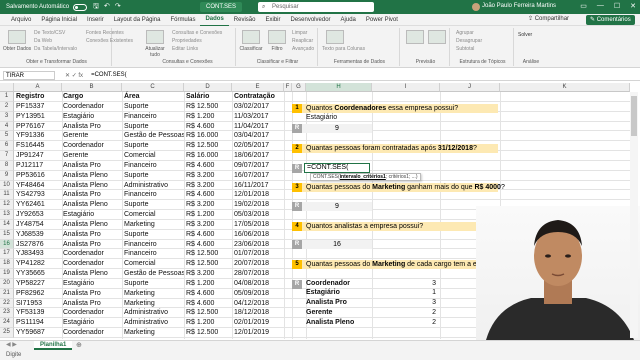 This screenshot has width=640, height=360. I want to click on table-cell: 12/01/2019, so click(251, 332).